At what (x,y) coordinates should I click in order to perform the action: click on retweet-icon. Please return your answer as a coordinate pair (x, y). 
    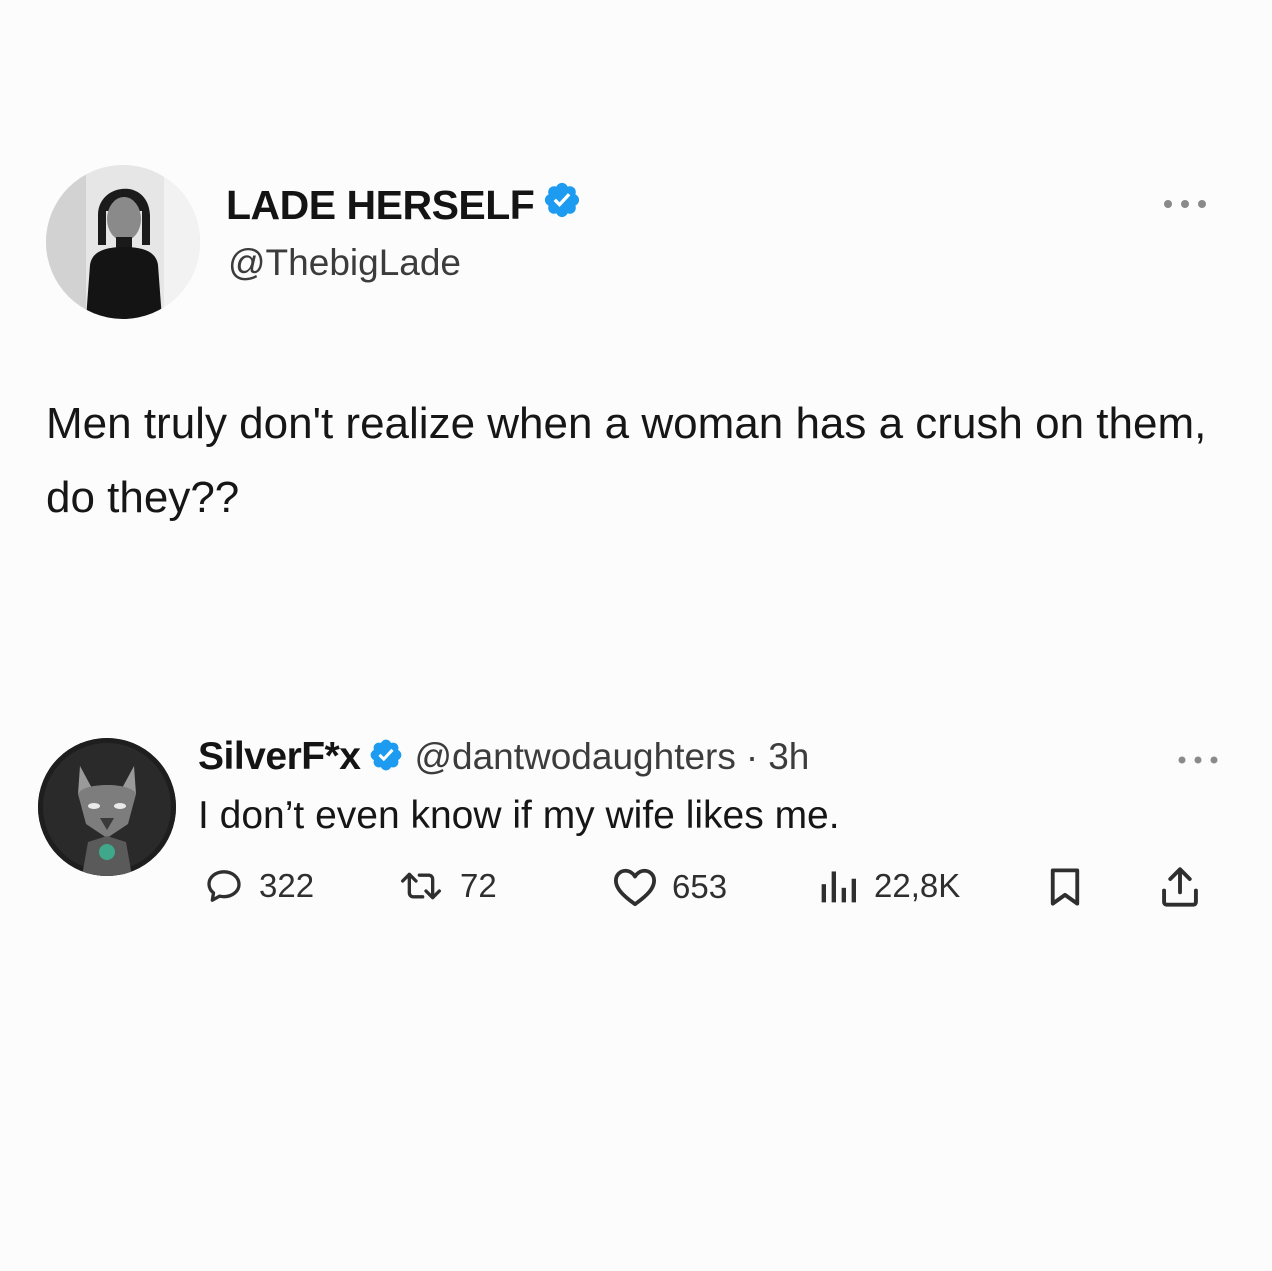
    Looking at the image, I should click on (421, 886).